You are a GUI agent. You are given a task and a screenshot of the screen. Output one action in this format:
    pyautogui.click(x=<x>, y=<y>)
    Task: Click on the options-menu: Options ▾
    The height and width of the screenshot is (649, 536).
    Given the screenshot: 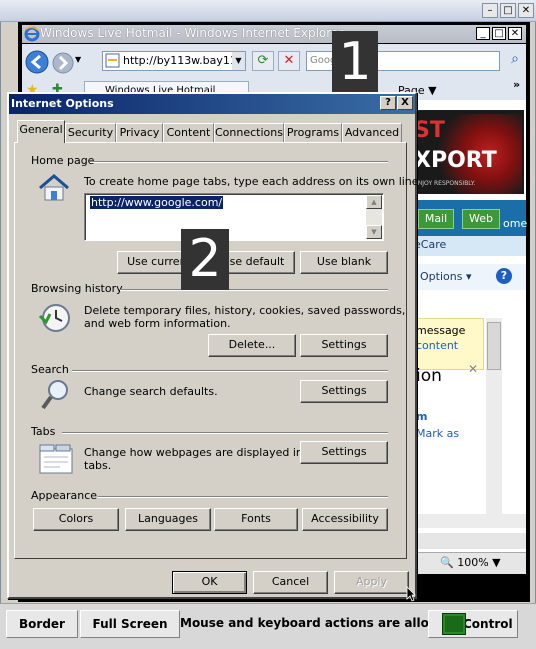 What is the action you would take?
    pyautogui.click(x=445, y=276)
    